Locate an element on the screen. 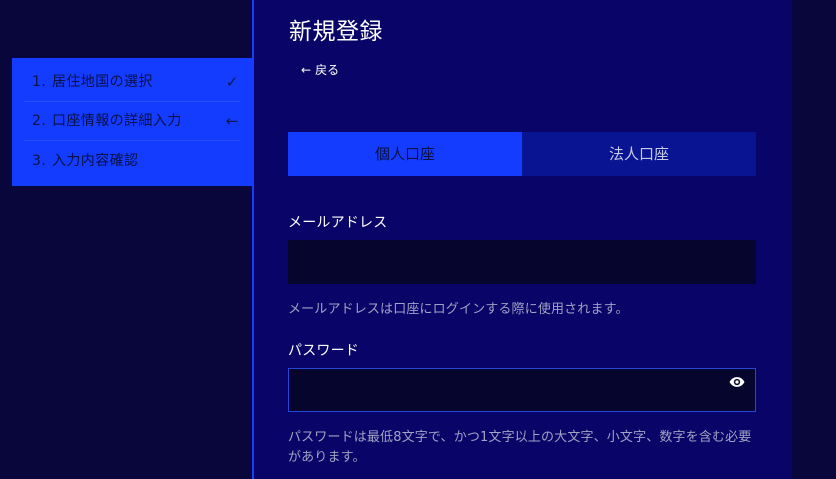  account-type-tabs: 個人口座 法人口座 is located at coordinates (522, 154).